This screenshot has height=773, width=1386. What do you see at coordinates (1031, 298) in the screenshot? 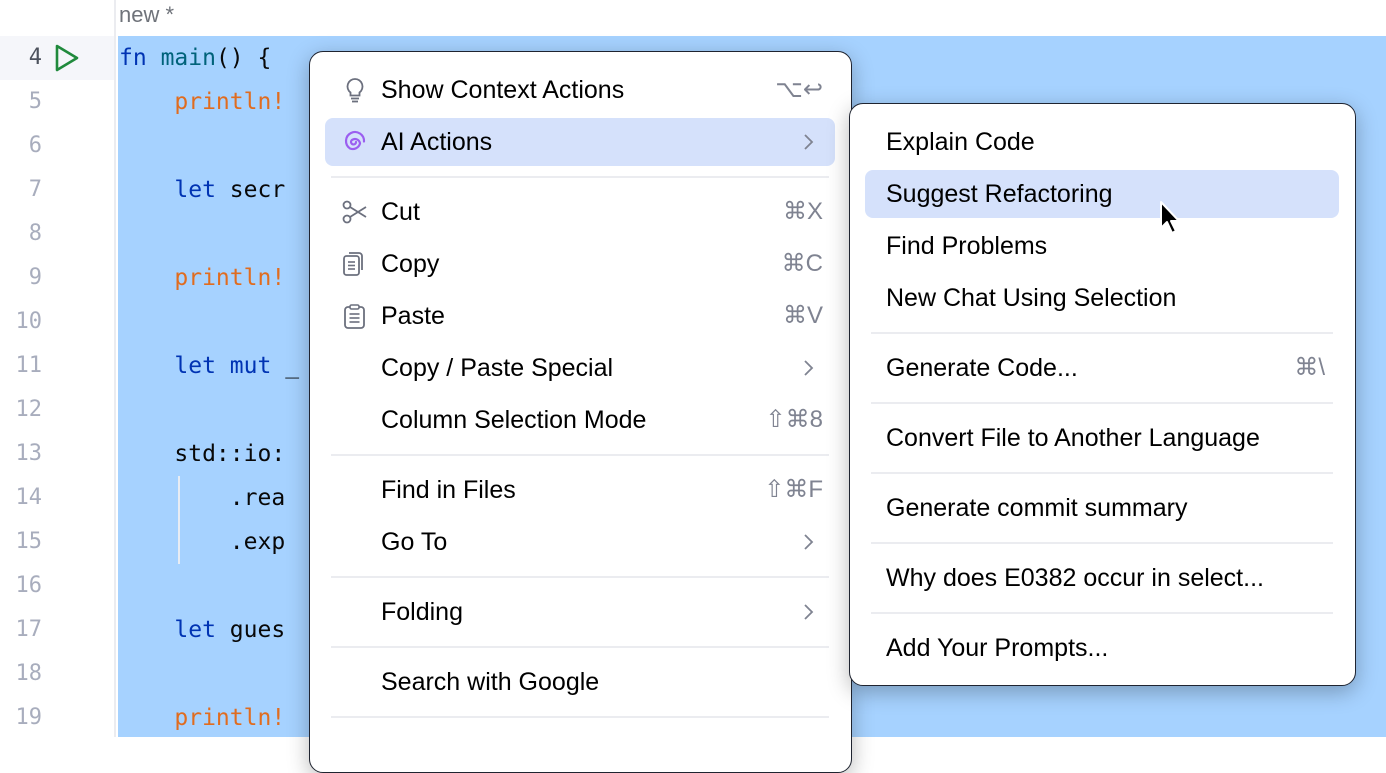
I see `menu-item-label: New Chat Using Selection` at bounding box center [1031, 298].